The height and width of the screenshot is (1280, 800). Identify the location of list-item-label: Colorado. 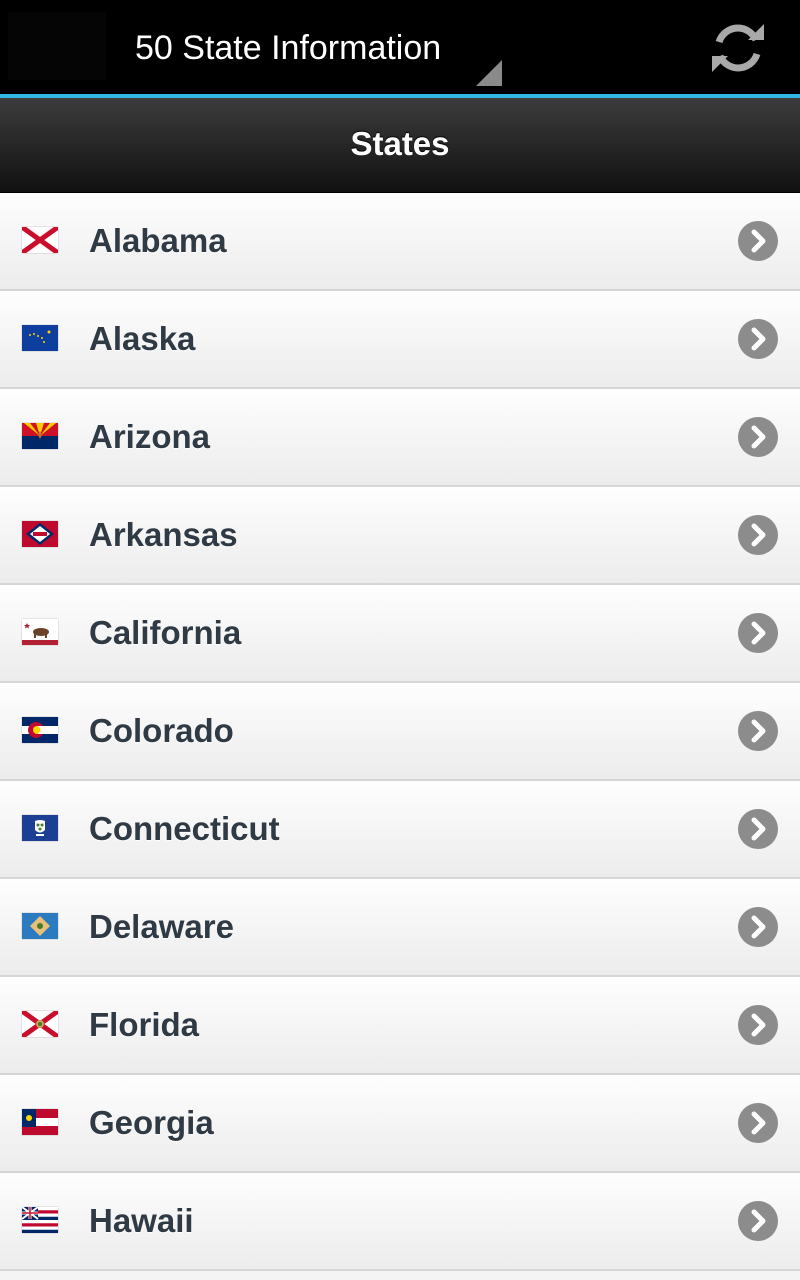
(161, 730).